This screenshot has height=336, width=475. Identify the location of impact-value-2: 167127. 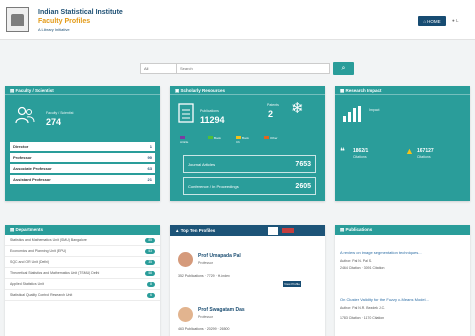
(425, 151).